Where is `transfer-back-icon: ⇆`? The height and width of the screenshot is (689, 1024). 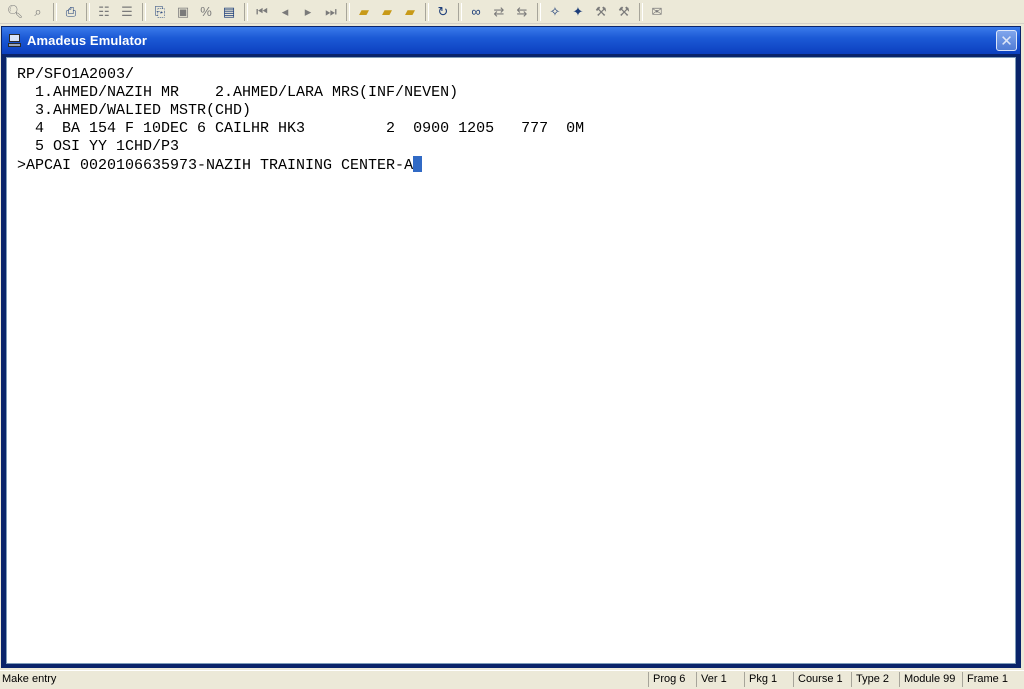 transfer-back-icon: ⇆ is located at coordinates (522, 12).